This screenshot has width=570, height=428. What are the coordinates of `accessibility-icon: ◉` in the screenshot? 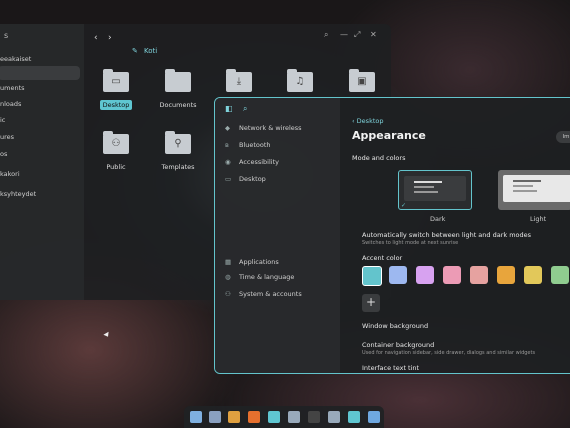 It's located at (228, 162).